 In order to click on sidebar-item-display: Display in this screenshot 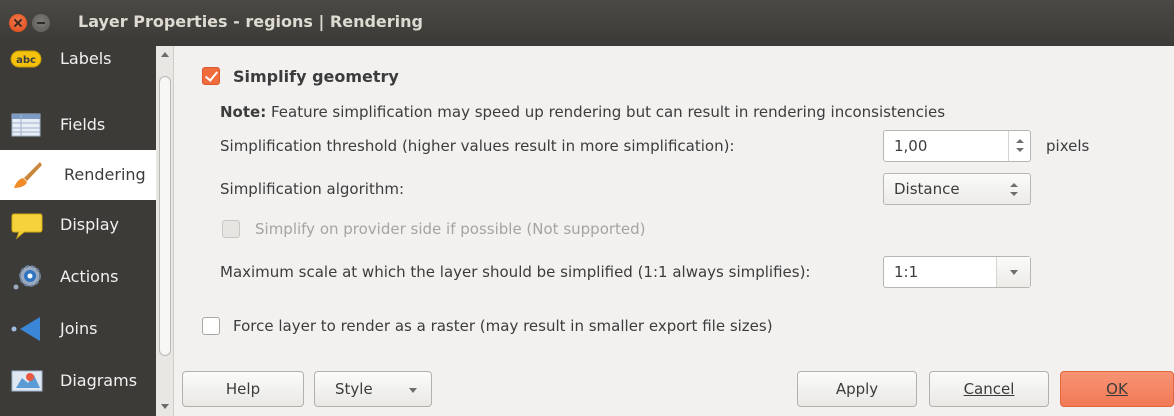, I will do `click(78, 225)`.